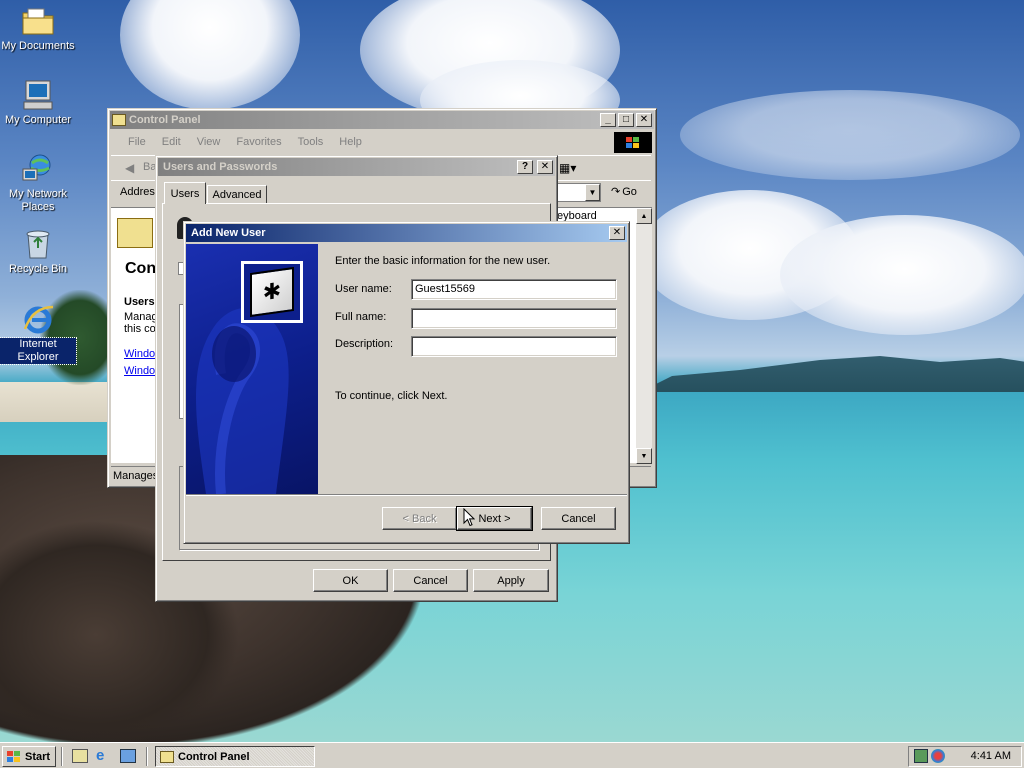  What do you see at coordinates (80, 756) in the screenshot?
I see `show-desktop-icon` at bounding box center [80, 756].